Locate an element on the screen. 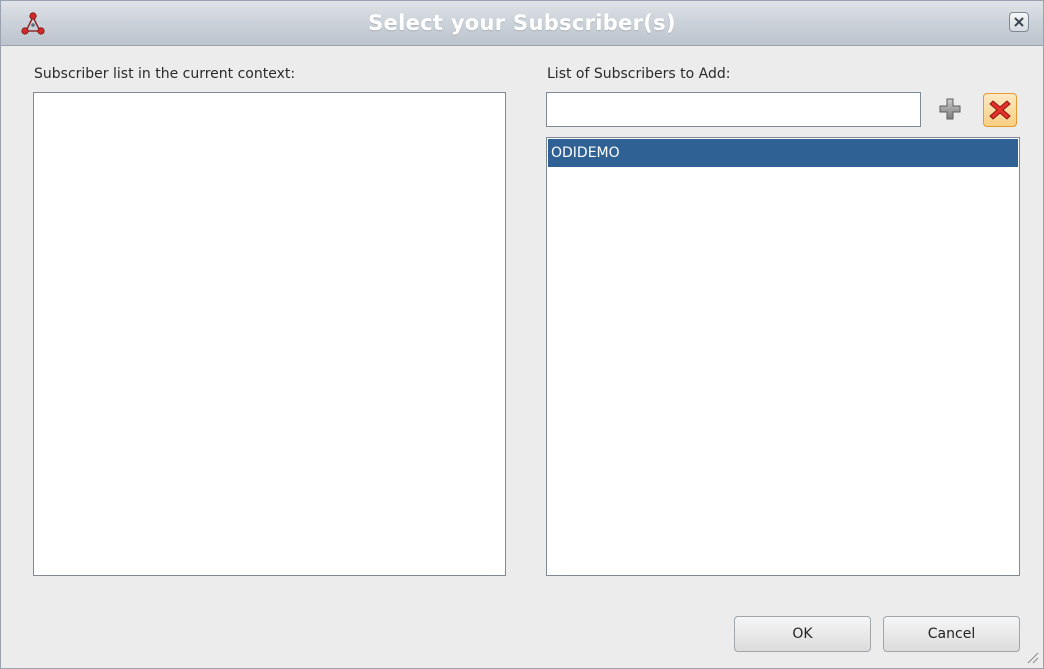 This screenshot has width=1044, height=669. list-item: ODIDEMO is located at coordinates (783, 153).